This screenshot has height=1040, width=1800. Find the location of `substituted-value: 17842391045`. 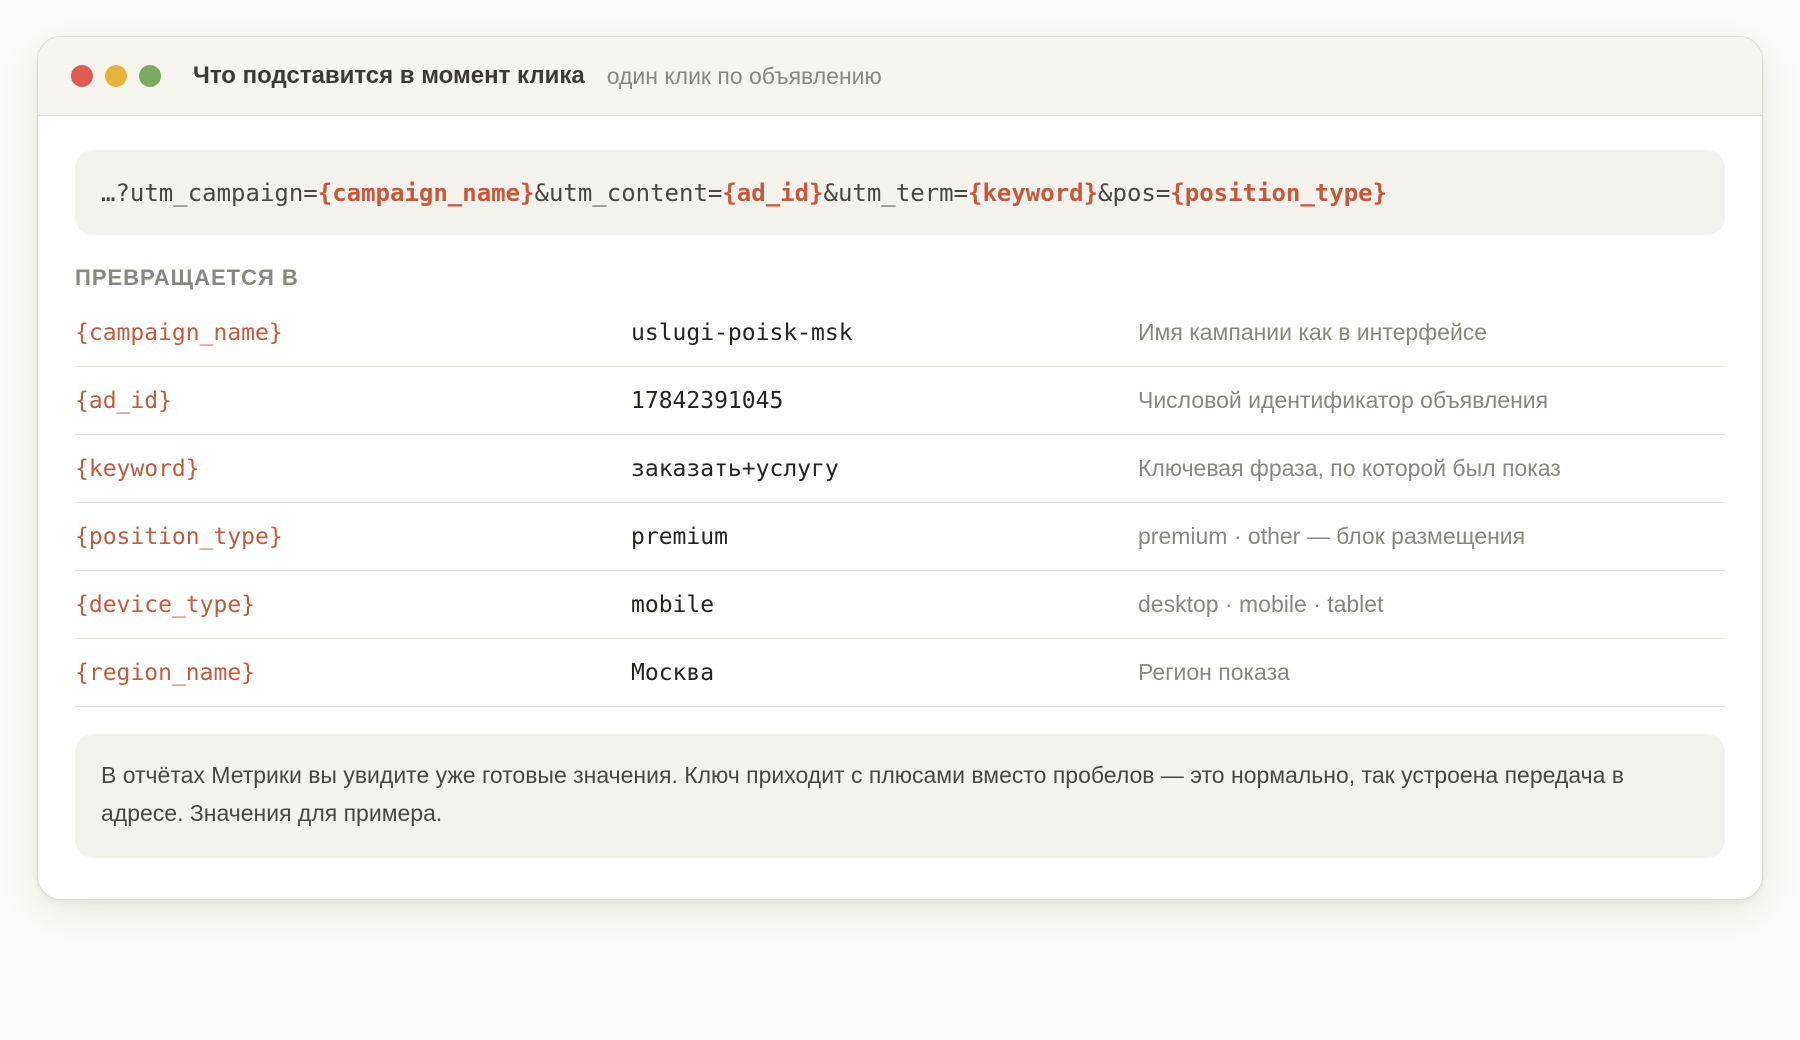

substituted-value: 17842391045 is located at coordinates (707, 400).